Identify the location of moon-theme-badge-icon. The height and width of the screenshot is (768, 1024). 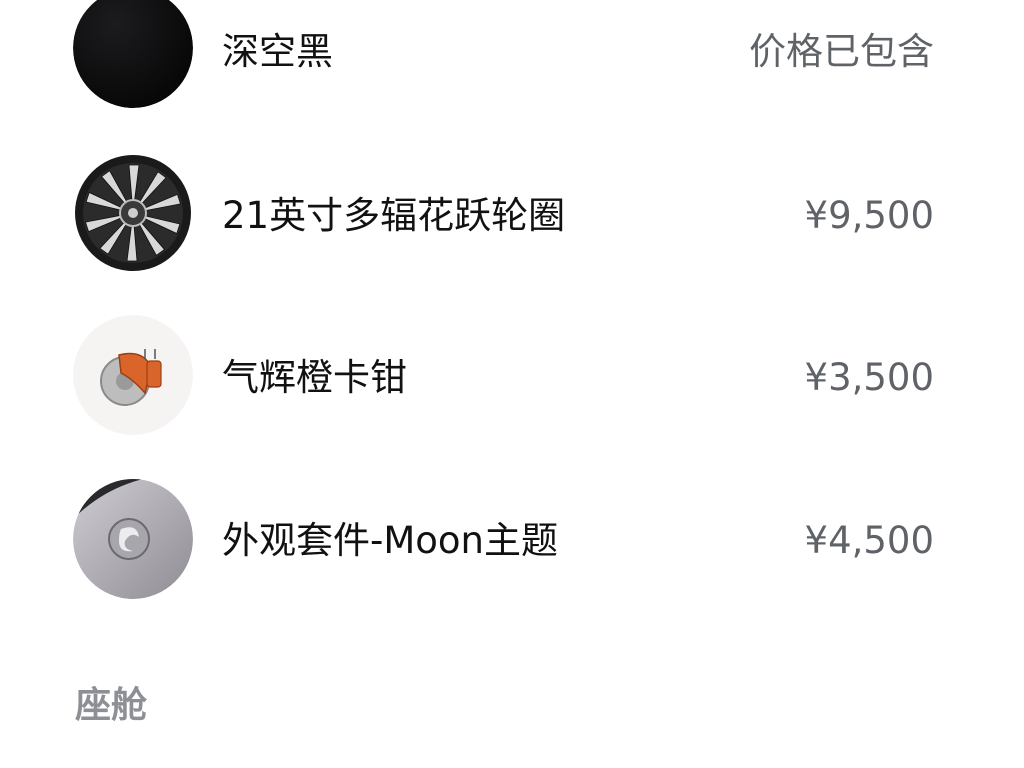
(133, 539).